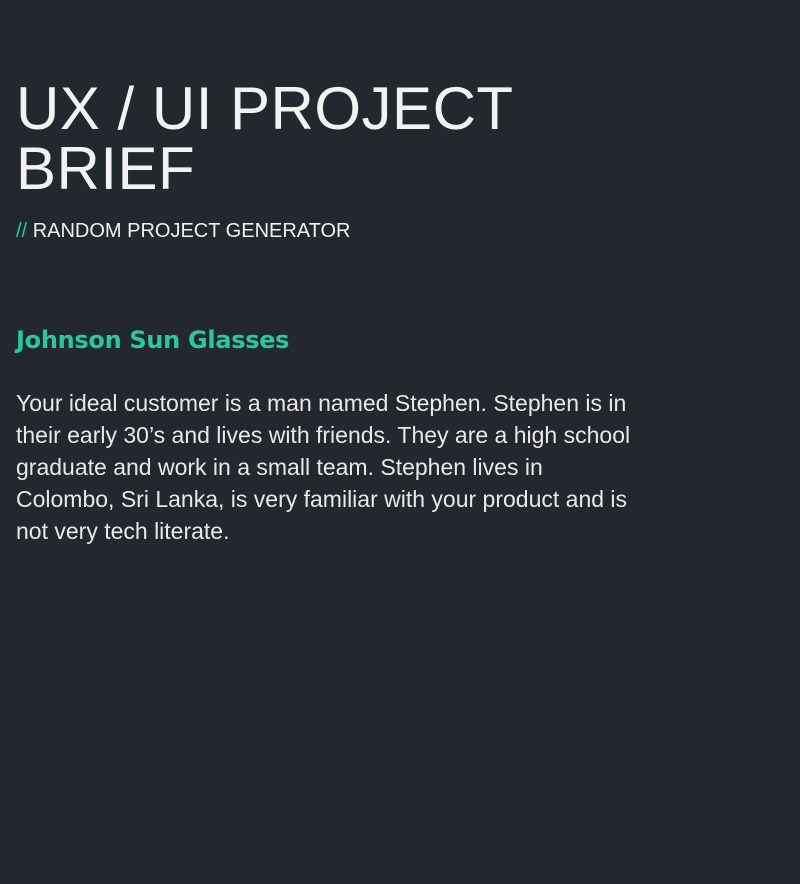  What do you see at coordinates (153, 340) in the screenshot?
I see `project-name: Johnson Sun Glasses` at bounding box center [153, 340].